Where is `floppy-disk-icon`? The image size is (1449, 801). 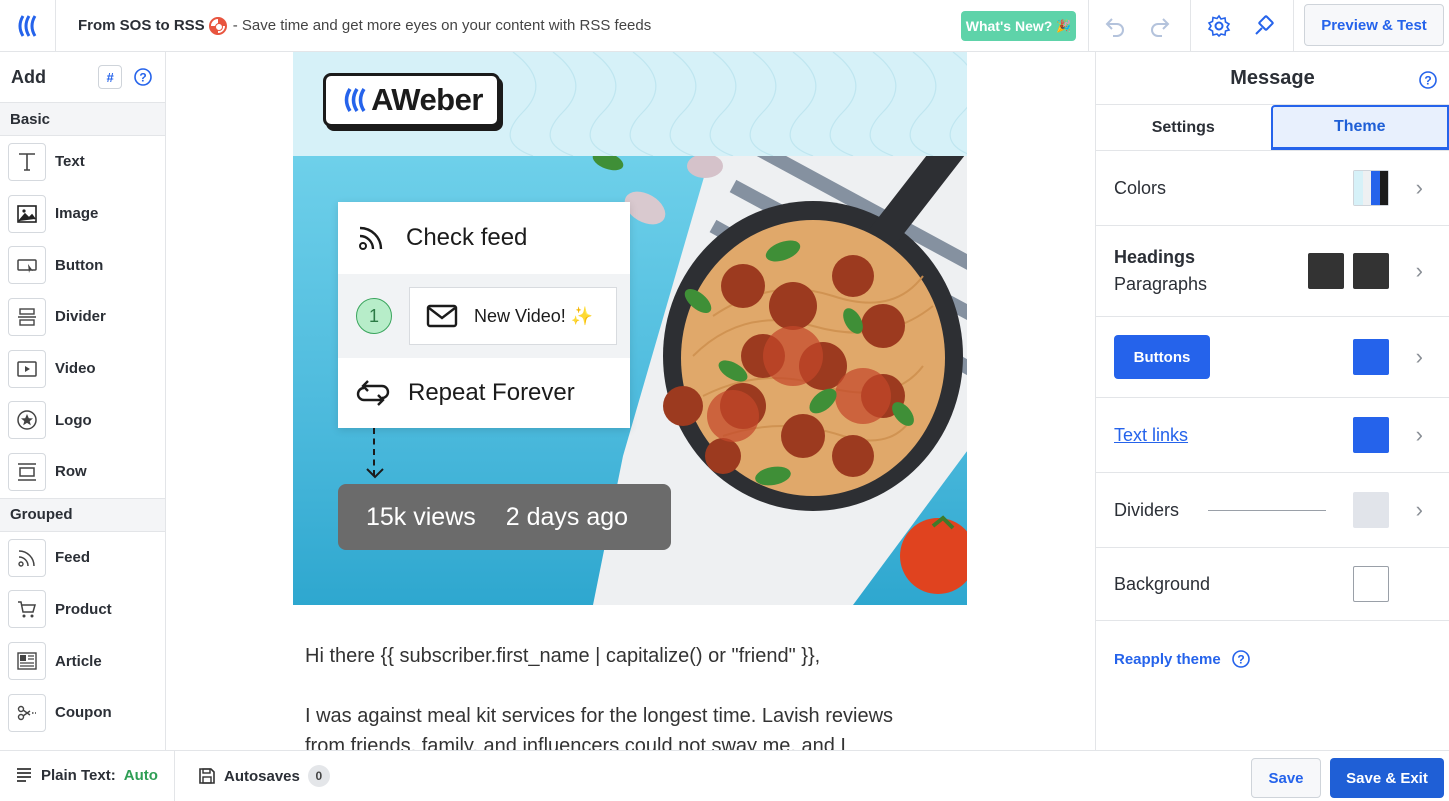
floppy-disk-icon is located at coordinates (207, 776).